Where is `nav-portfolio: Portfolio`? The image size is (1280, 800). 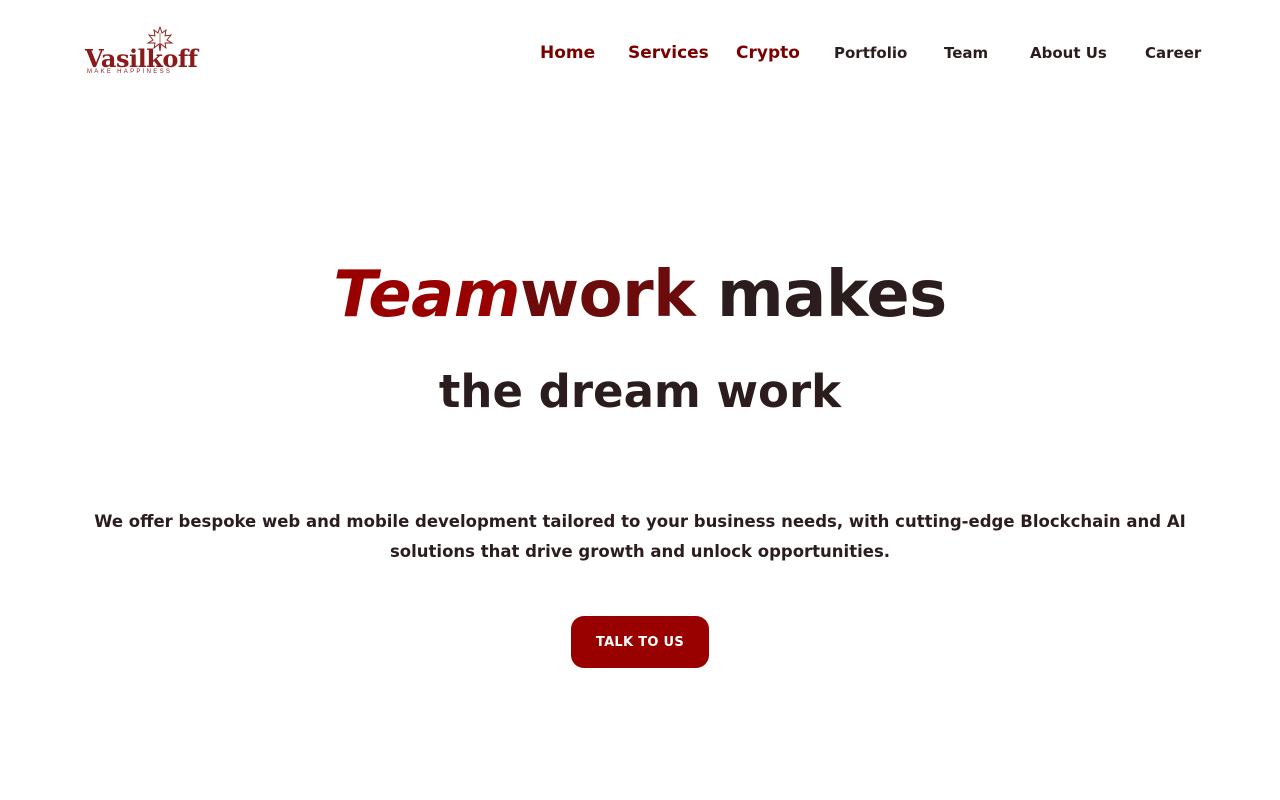
nav-portfolio: Portfolio is located at coordinates (870, 53).